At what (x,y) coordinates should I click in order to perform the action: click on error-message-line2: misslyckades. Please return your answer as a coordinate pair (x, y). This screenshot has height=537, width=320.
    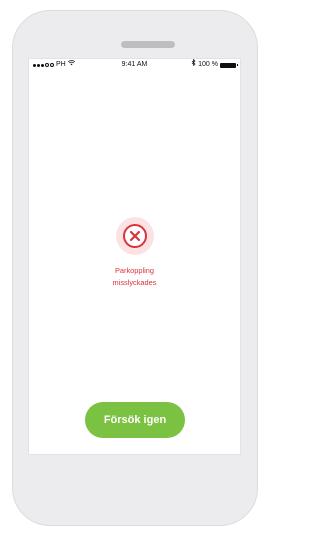
    Looking at the image, I should click on (134, 282).